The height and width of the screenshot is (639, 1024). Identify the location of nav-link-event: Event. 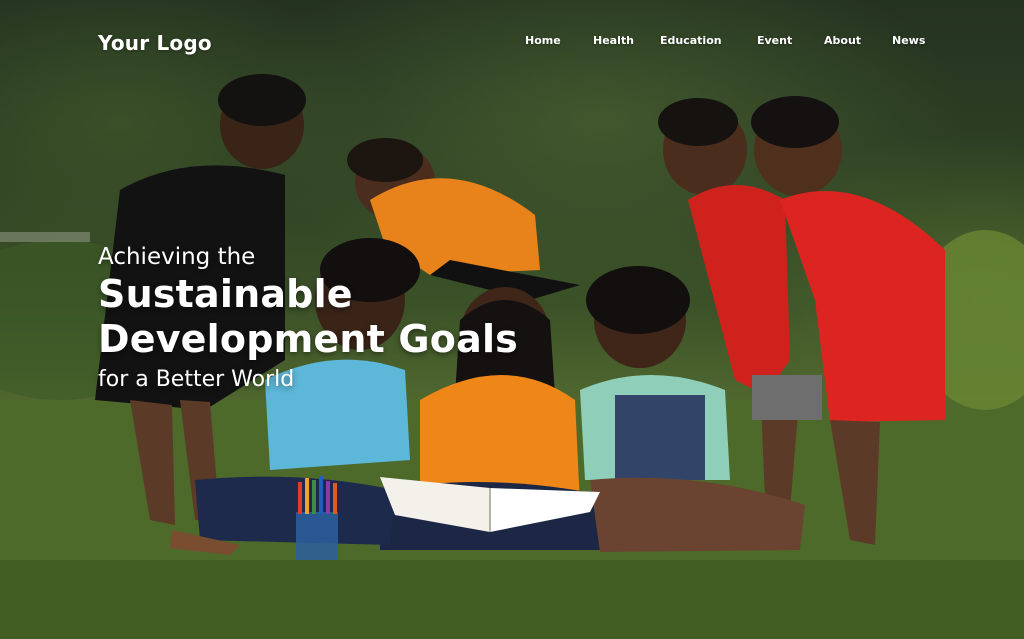
(774, 40).